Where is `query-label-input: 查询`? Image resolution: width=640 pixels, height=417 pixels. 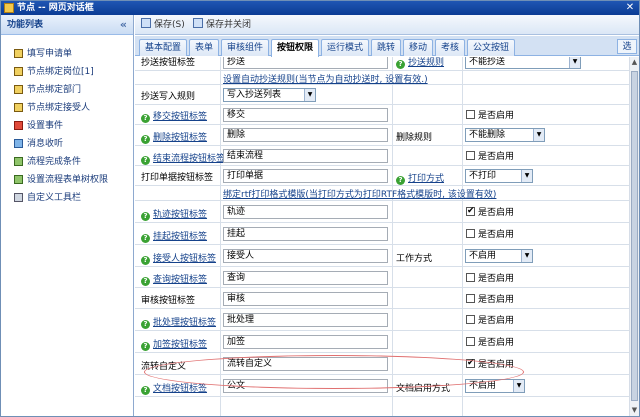 query-label-input: 查询 is located at coordinates (305, 278).